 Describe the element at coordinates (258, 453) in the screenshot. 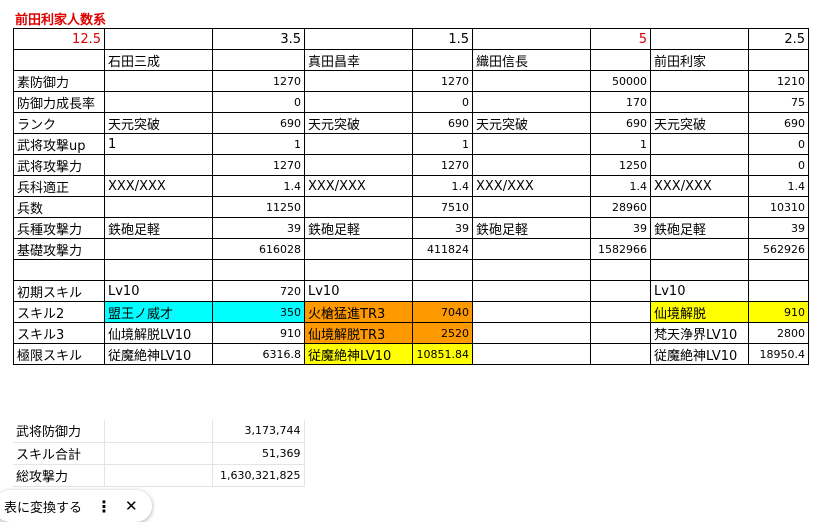

I see `summary-value: 51,369` at that location.